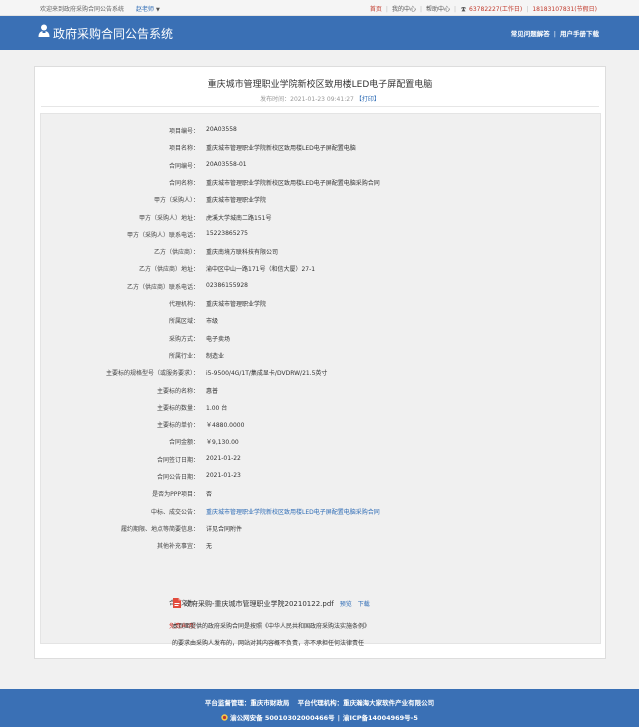 Image resolution: width=639 pixels, height=727 pixels. I want to click on field-row: 中标、成交公告： 重庆城市管理职业学院新校区致用楼LED电子屏配置电脑采购合同, so click(320, 514).